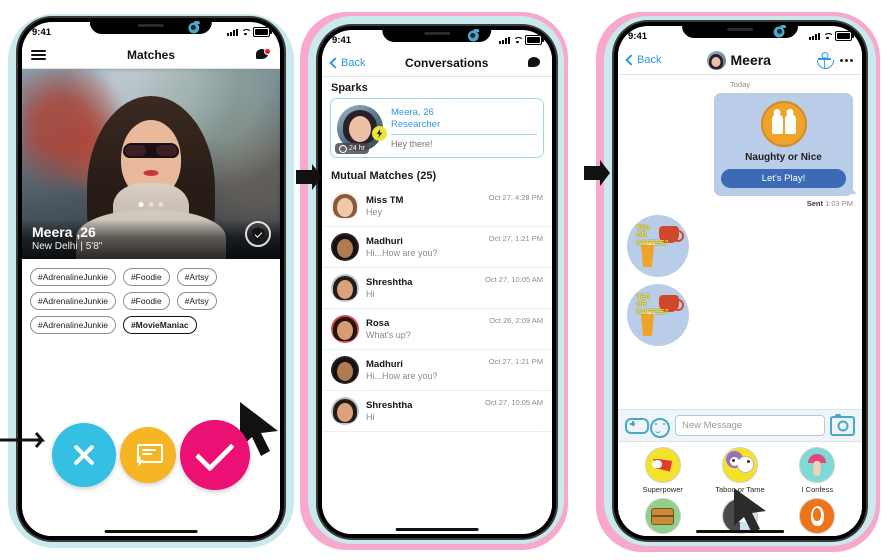  I want to click on spark-button, so click(148, 455).